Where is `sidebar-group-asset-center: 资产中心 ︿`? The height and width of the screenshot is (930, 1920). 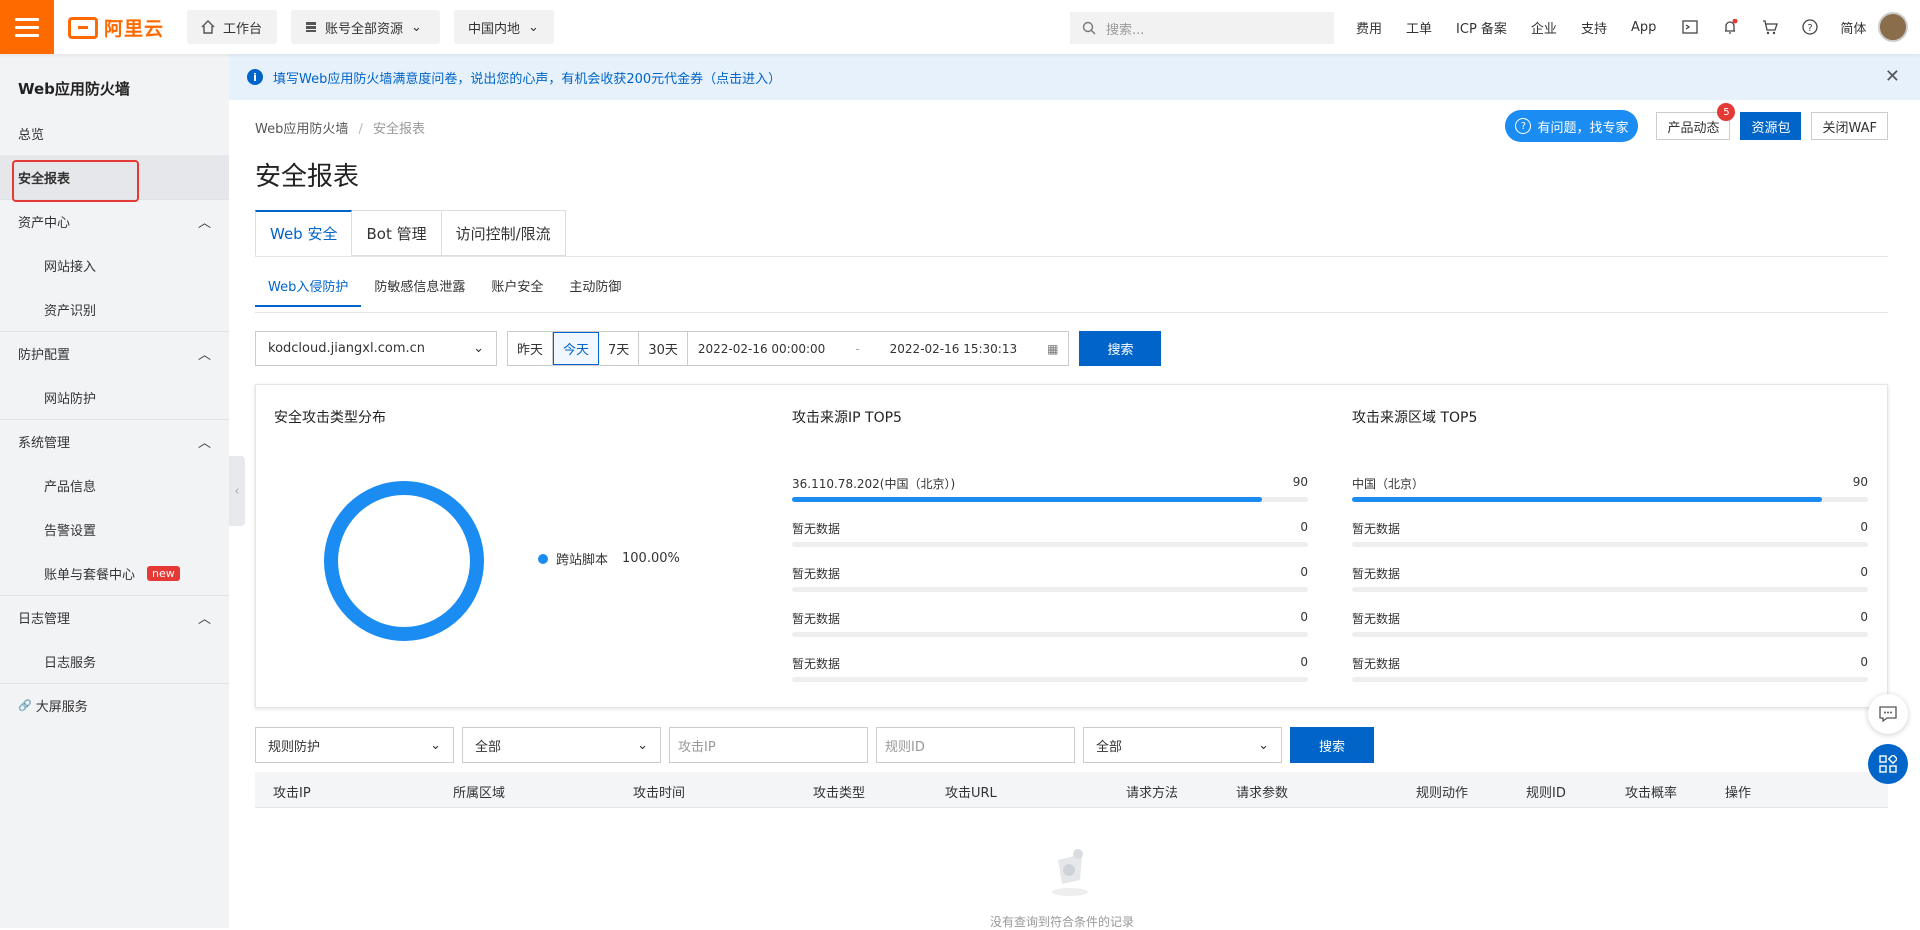
sidebar-group-asset-center: 资产中心 ︿ is located at coordinates (114, 221).